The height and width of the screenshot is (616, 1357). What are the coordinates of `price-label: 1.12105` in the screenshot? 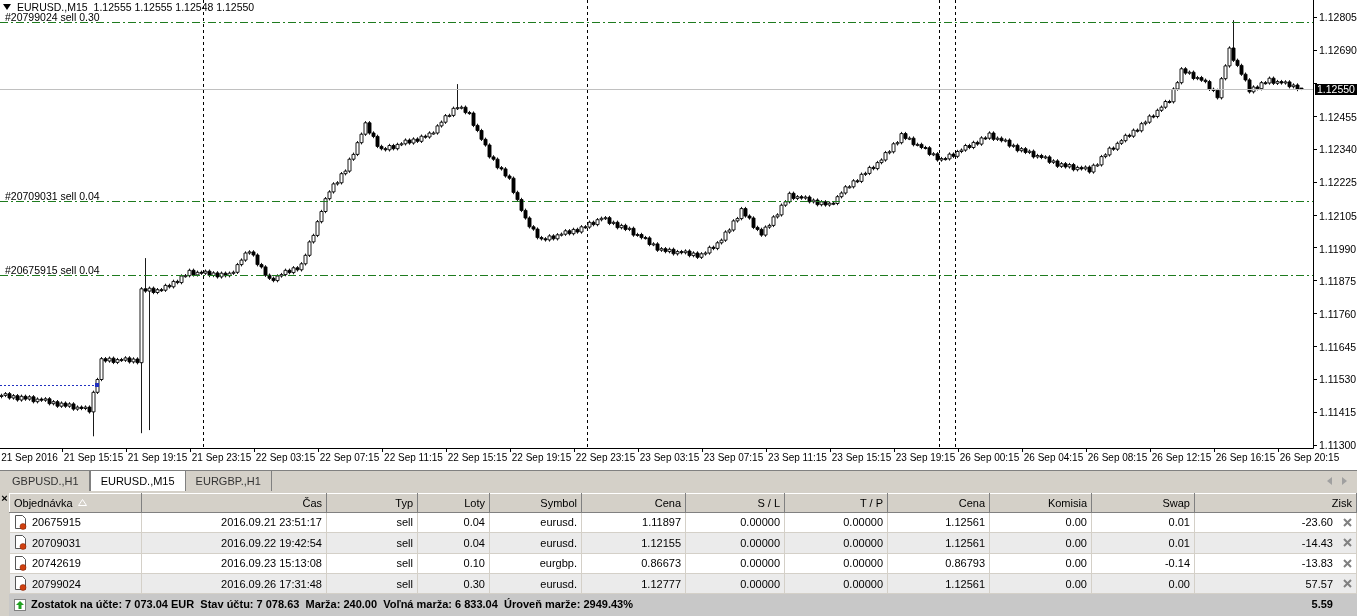 It's located at (1338, 216).